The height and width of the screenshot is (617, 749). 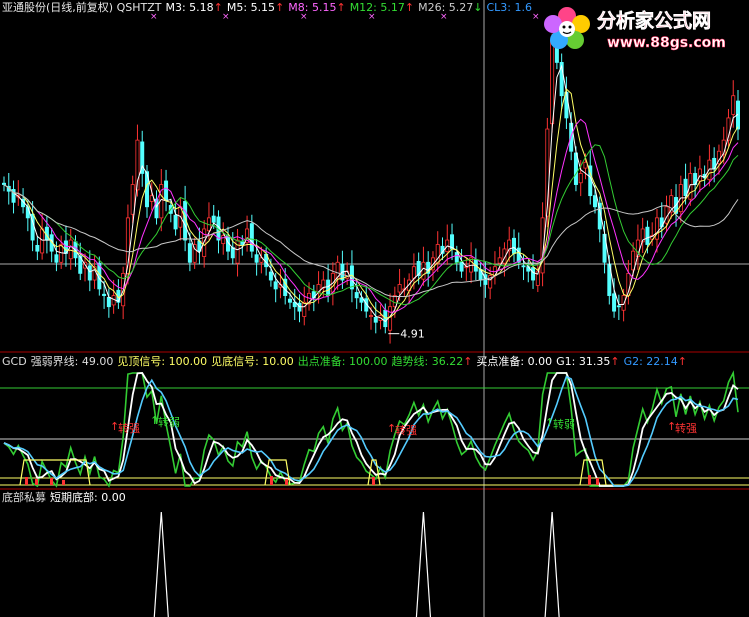 What do you see at coordinates (14, 361) in the screenshot?
I see `header-item: GCD` at bounding box center [14, 361].